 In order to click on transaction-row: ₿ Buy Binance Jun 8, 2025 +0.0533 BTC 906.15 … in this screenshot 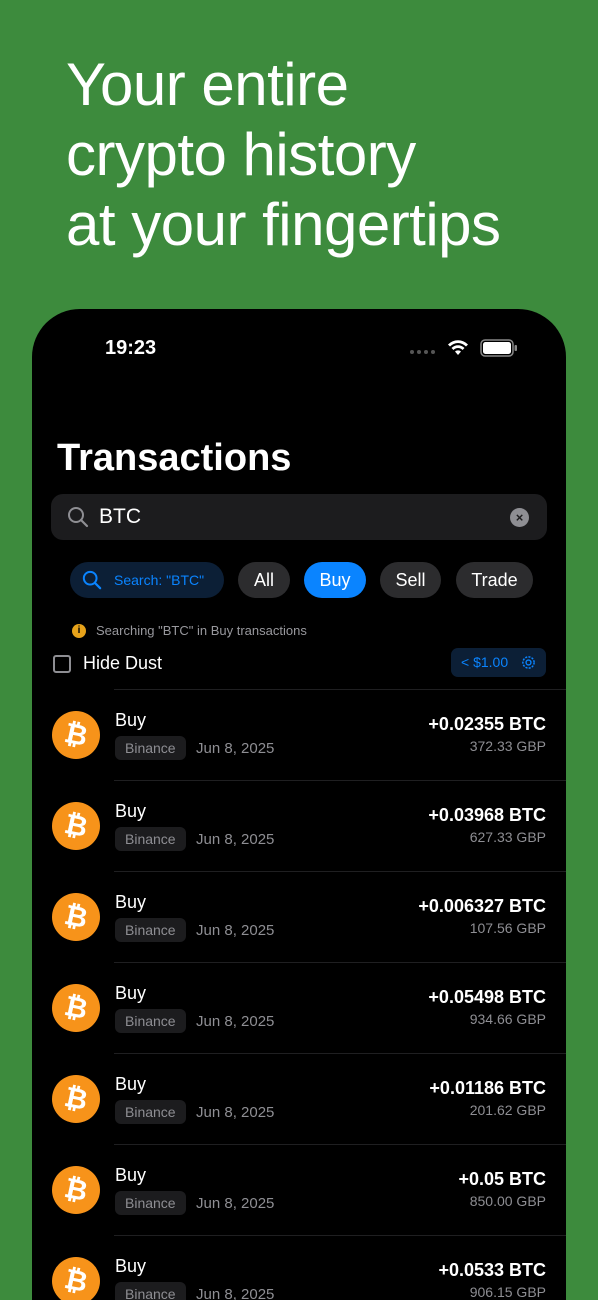, I will do `click(299, 1267)`.